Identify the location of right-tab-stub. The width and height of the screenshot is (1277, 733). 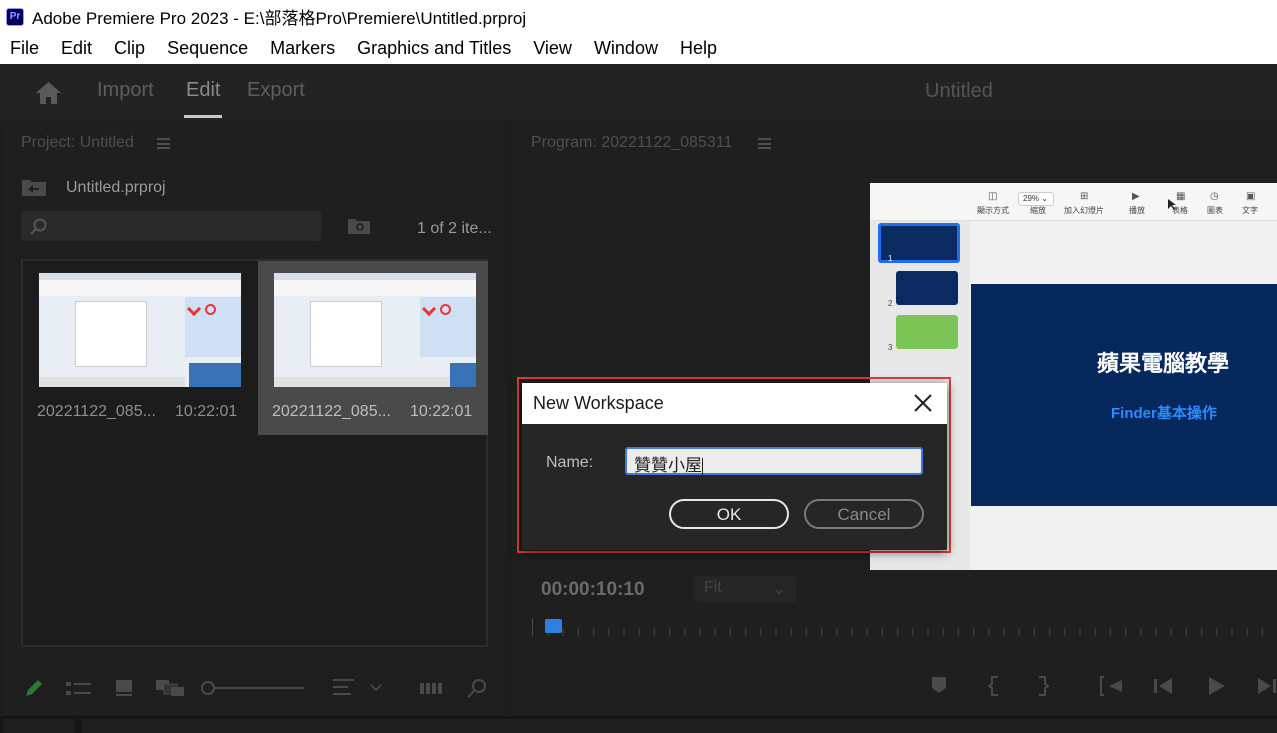
(679, 726).